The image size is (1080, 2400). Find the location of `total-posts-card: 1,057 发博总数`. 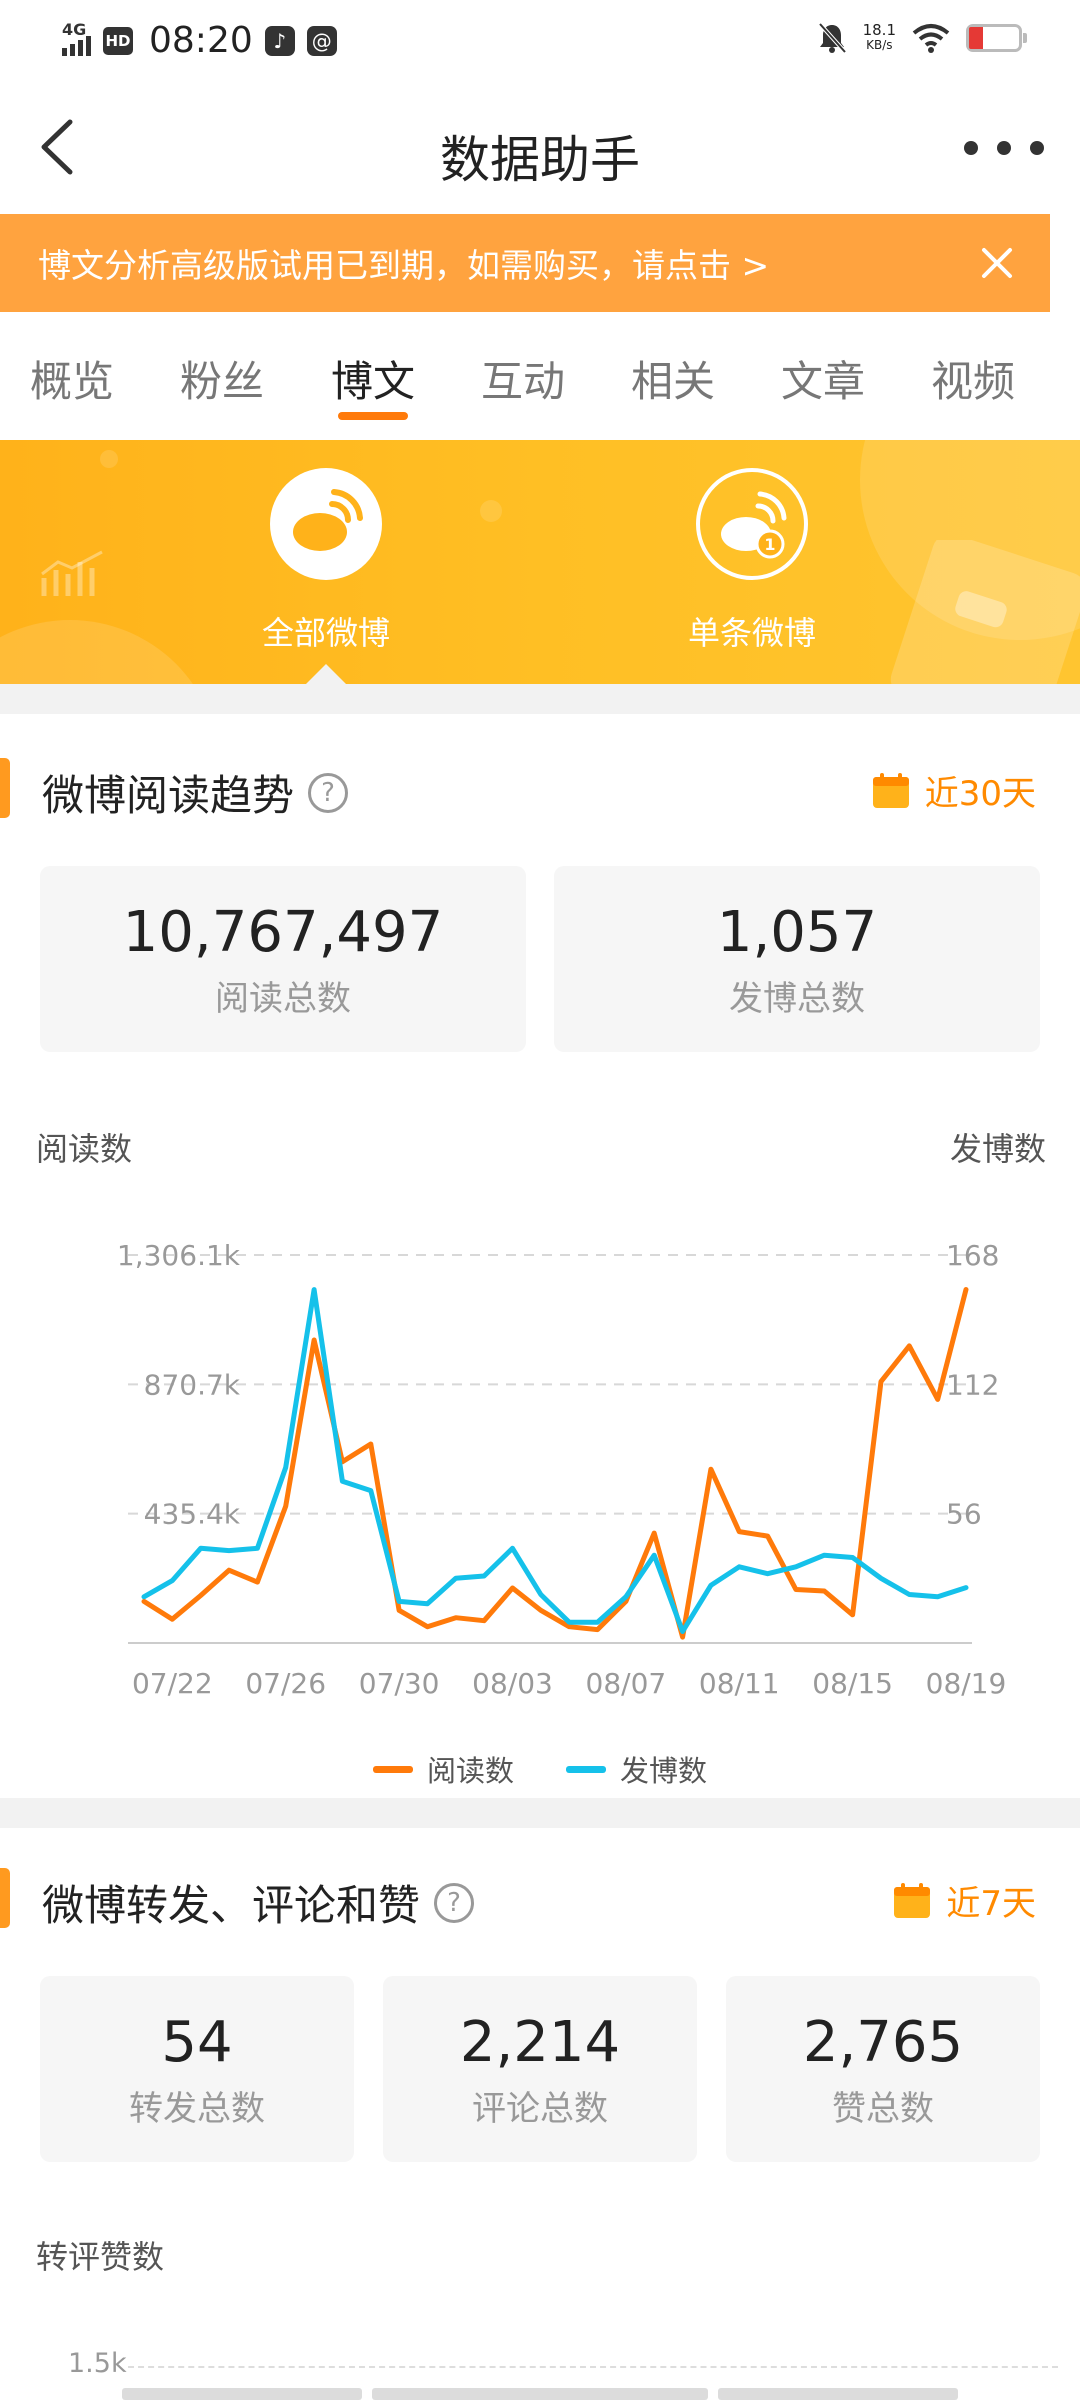

total-posts-card: 1,057 发博总数 is located at coordinates (797, 959).